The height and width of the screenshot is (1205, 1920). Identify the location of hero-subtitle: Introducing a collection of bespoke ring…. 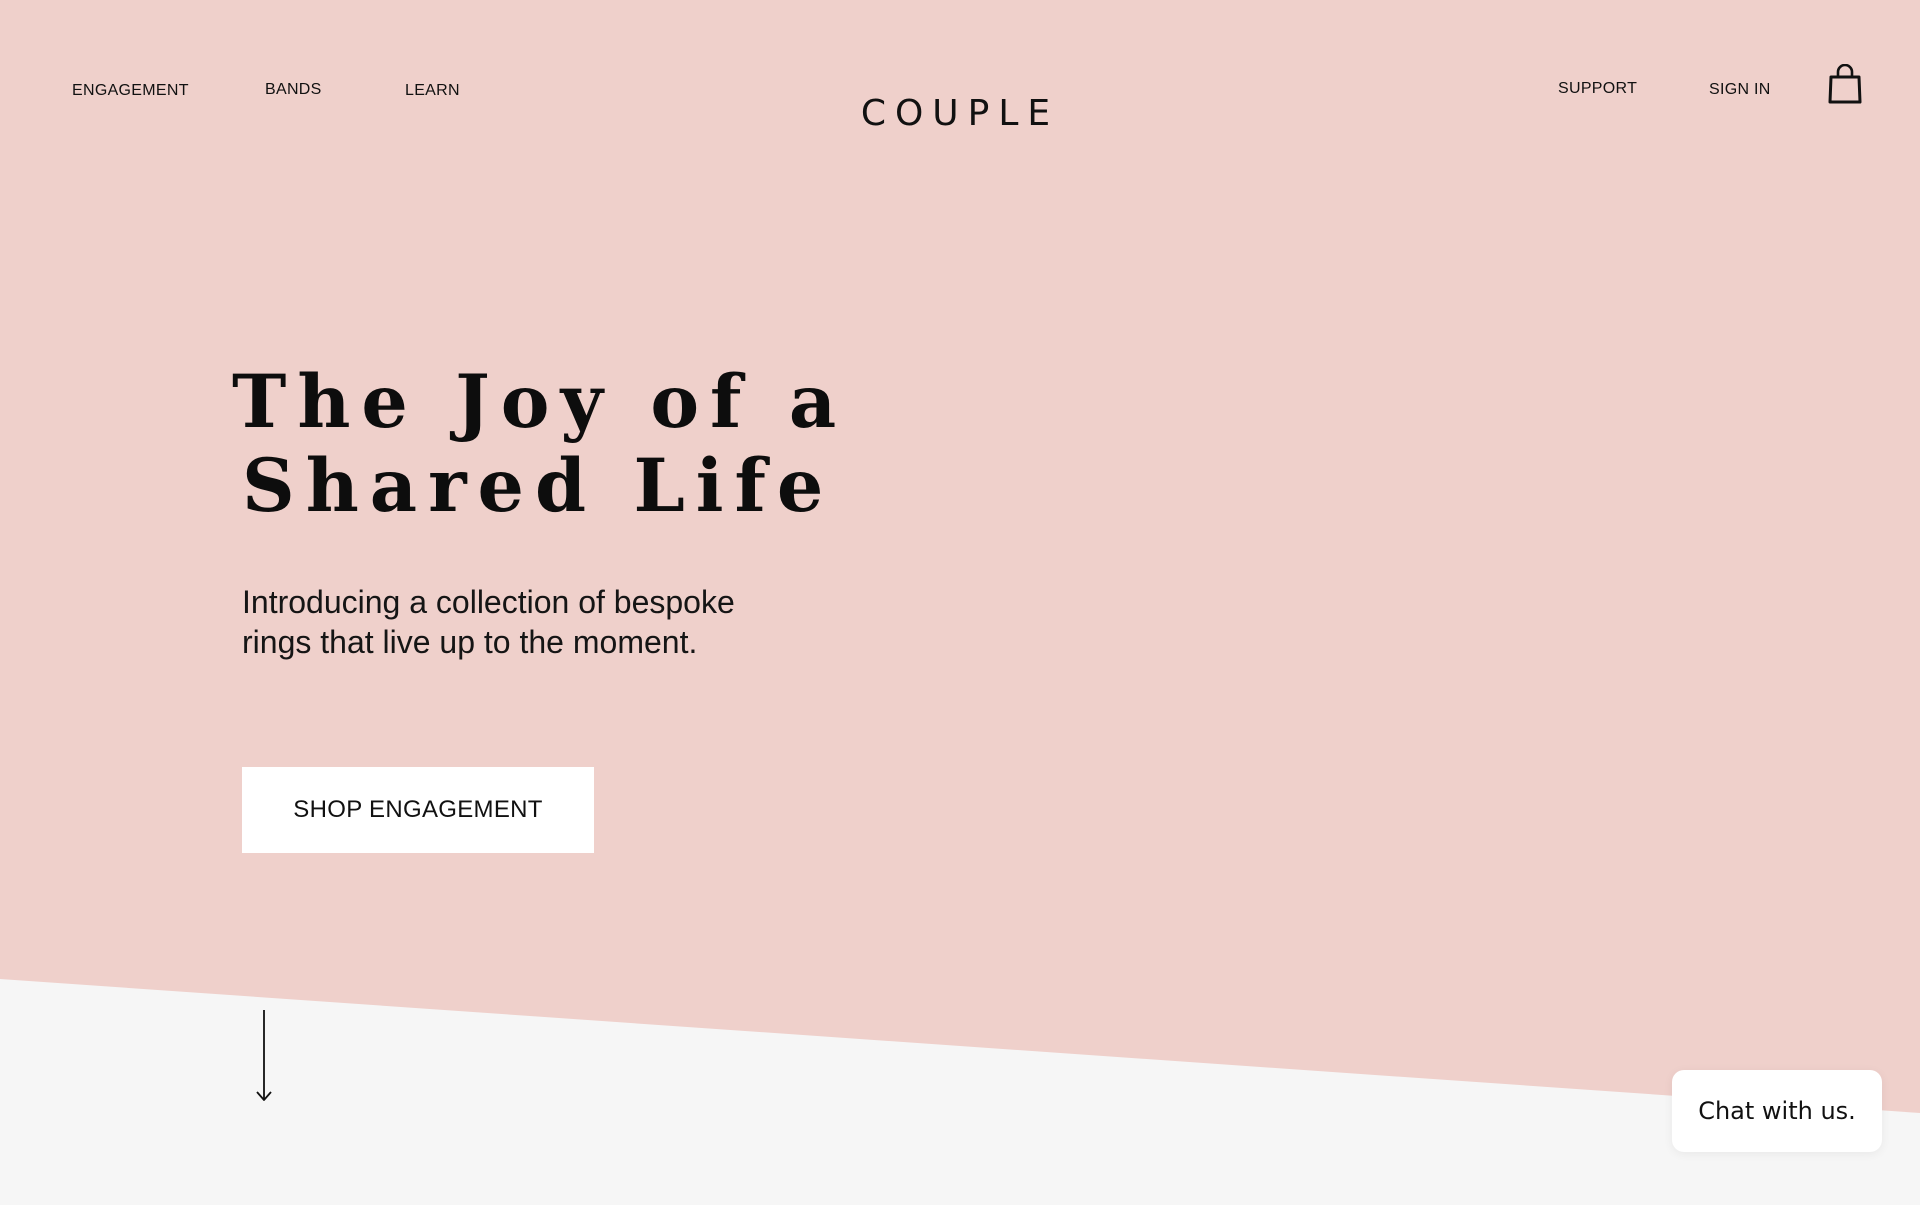
(542, 622).